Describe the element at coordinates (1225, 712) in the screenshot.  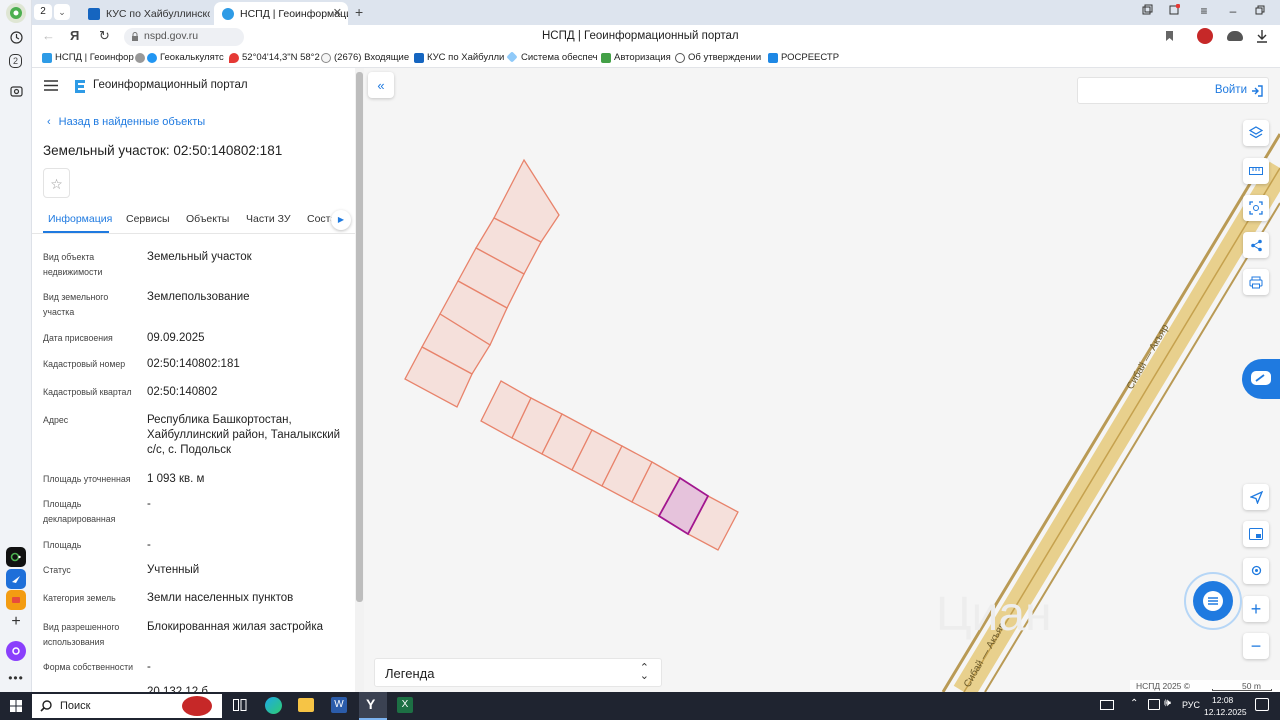
I see `clock-date: 12.12.2025` at that location.